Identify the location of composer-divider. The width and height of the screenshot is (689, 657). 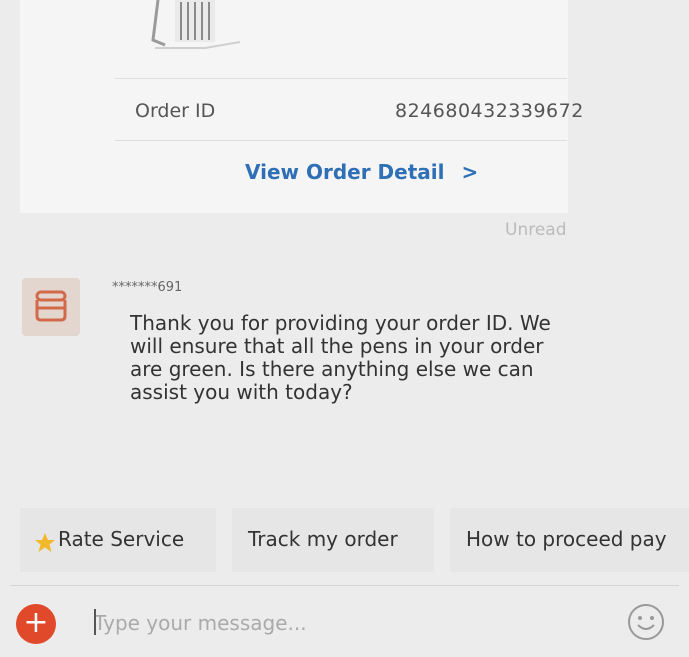
(344, 585).